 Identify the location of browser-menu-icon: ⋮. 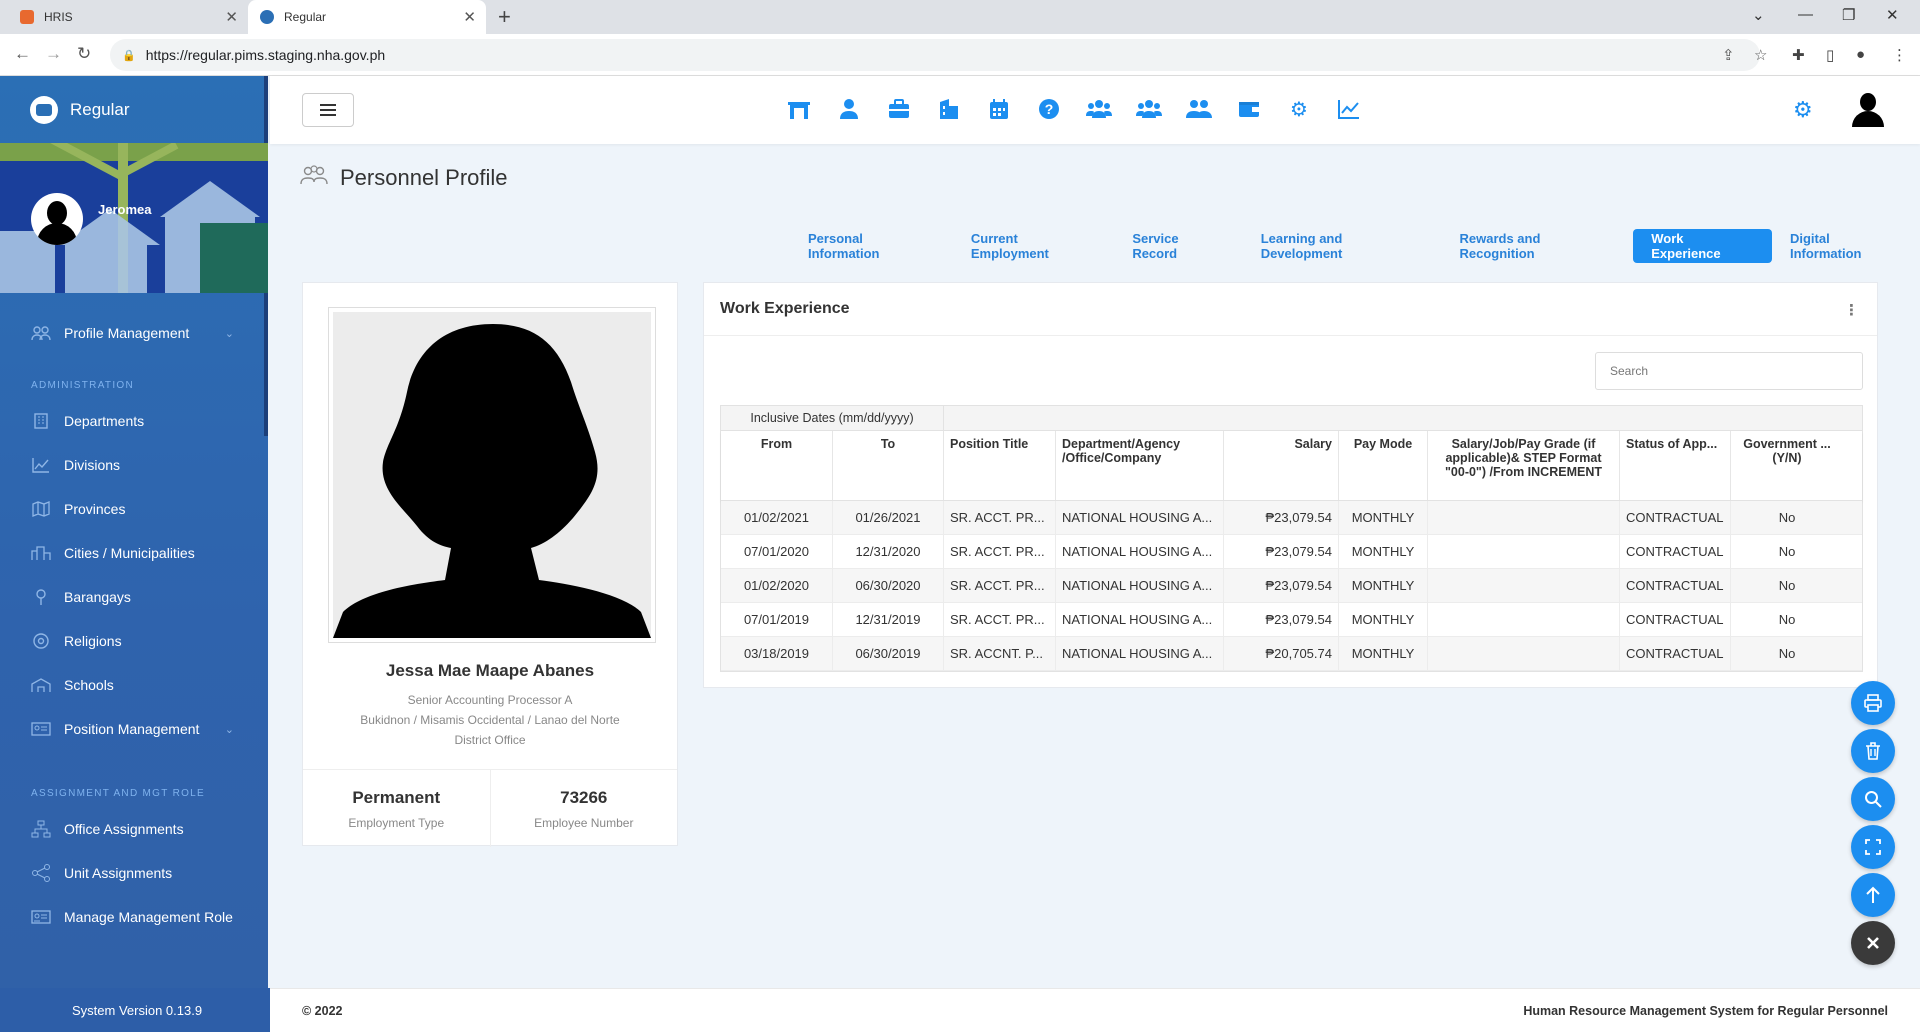
(1899, 55).